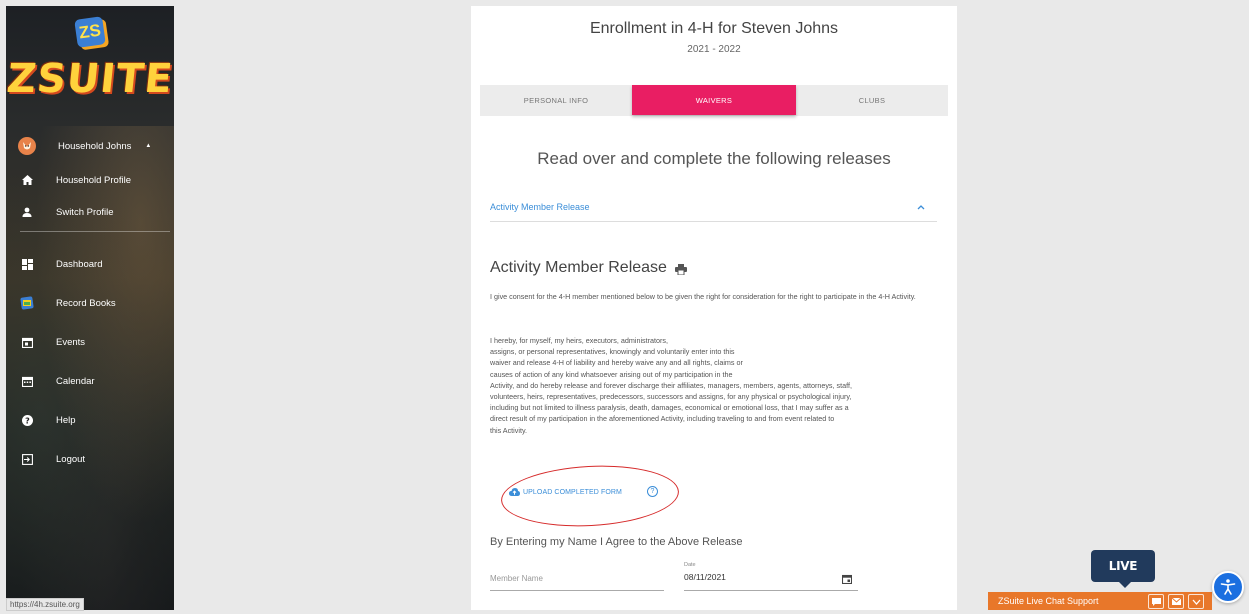 The image size is (1249, 614). What do you see at coordinates (680, 269) in the screenshot?
I see `print-icon` at bounding box center [680, 269].